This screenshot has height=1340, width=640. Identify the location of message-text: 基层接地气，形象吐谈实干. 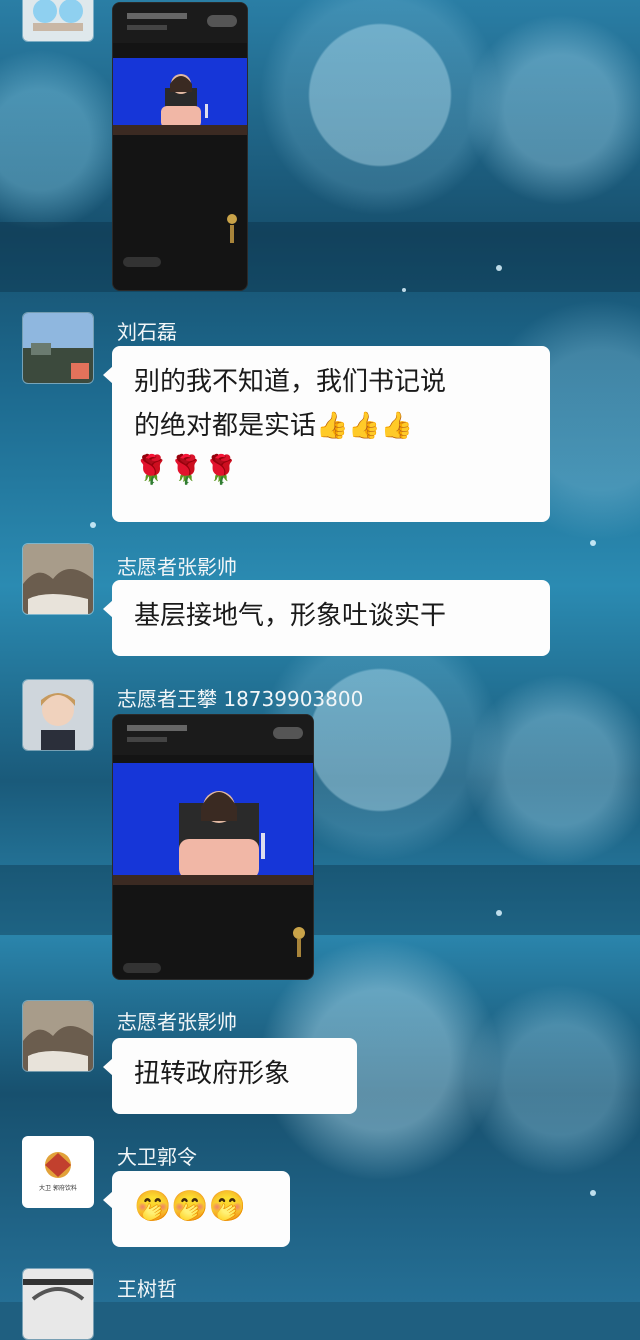
(290, 616).